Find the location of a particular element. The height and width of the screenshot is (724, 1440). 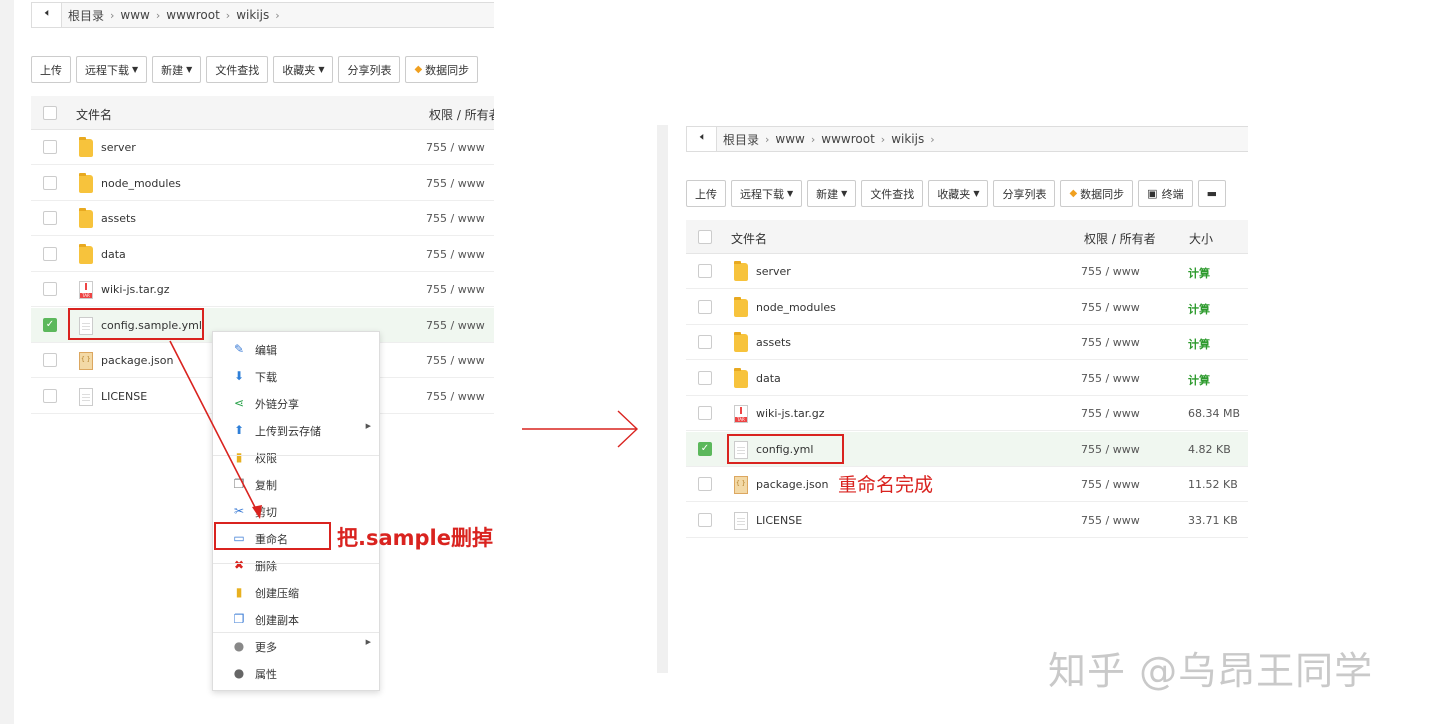

toolbar-button: ◆ 数据同步 is located at coordinates (1097, 193).